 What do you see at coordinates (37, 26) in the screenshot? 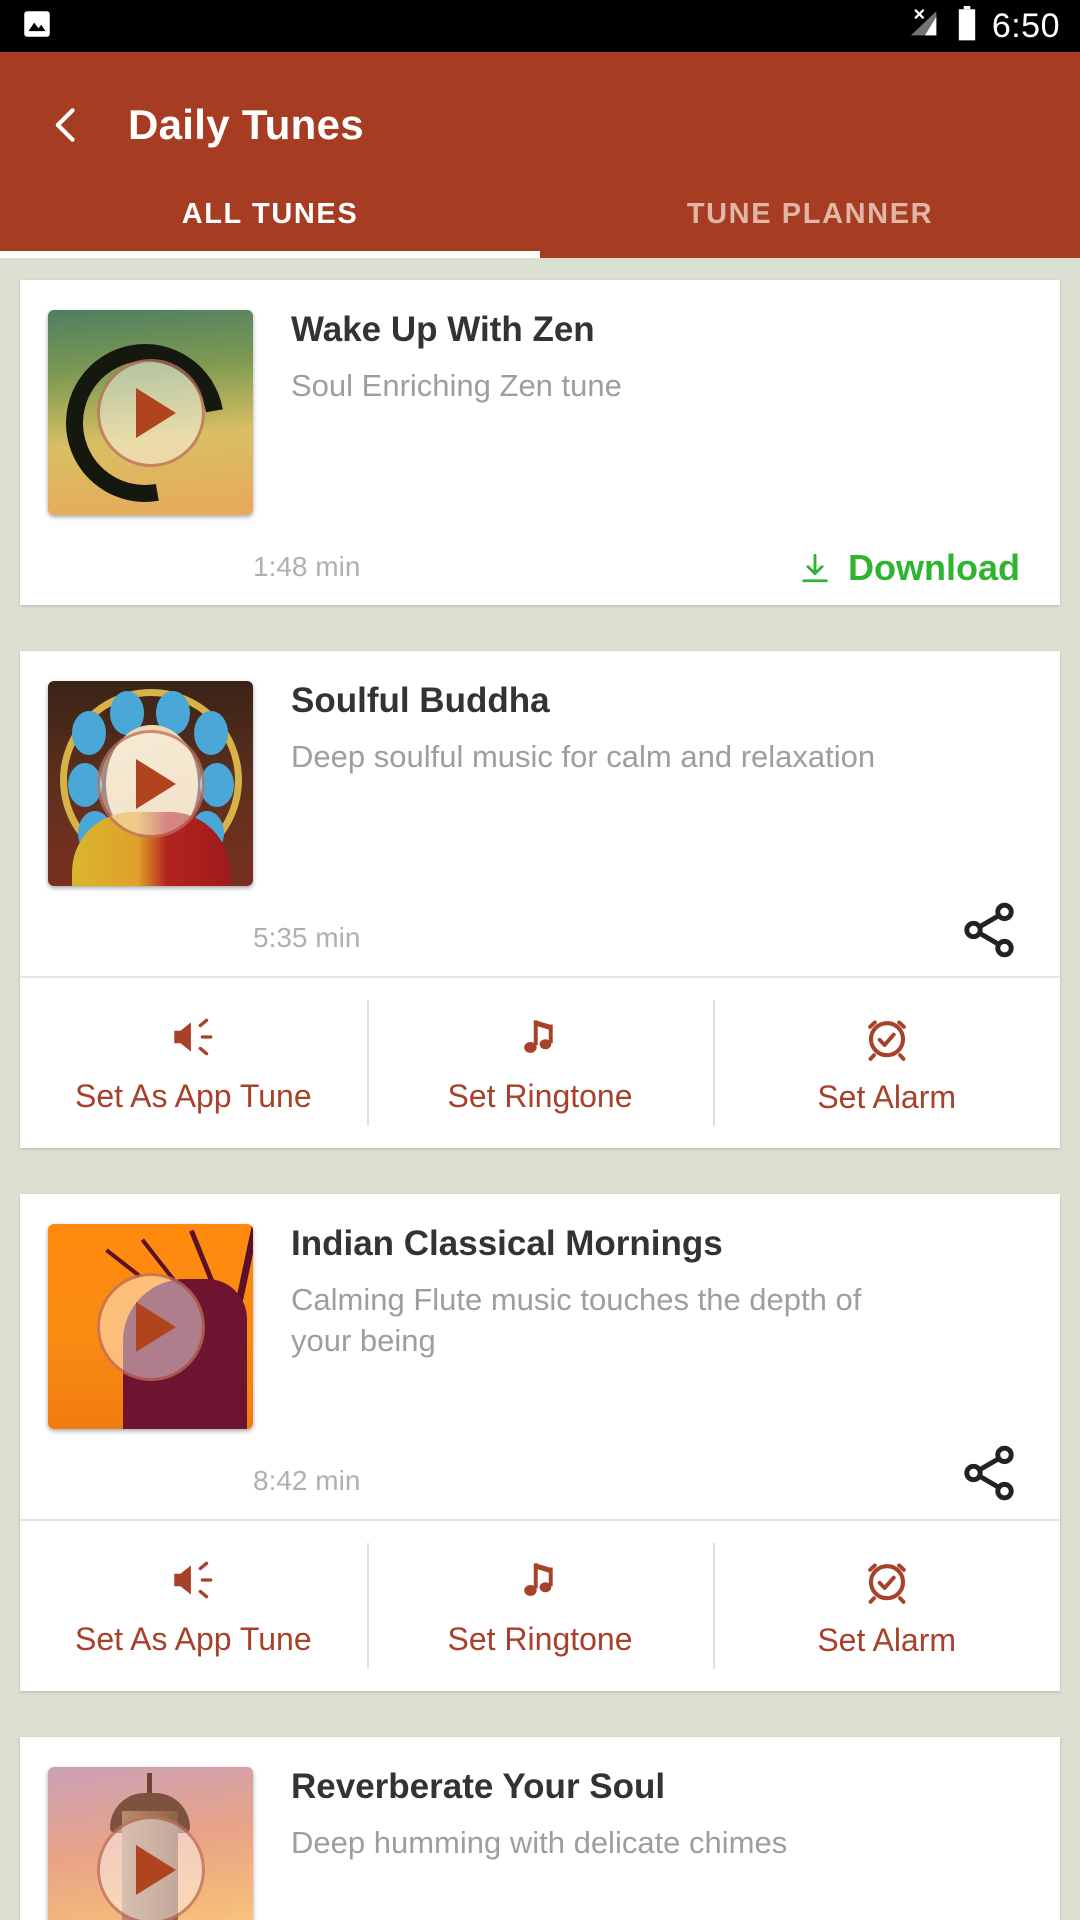
I see `gallery-image-icon` at bounding box center [37, 26].